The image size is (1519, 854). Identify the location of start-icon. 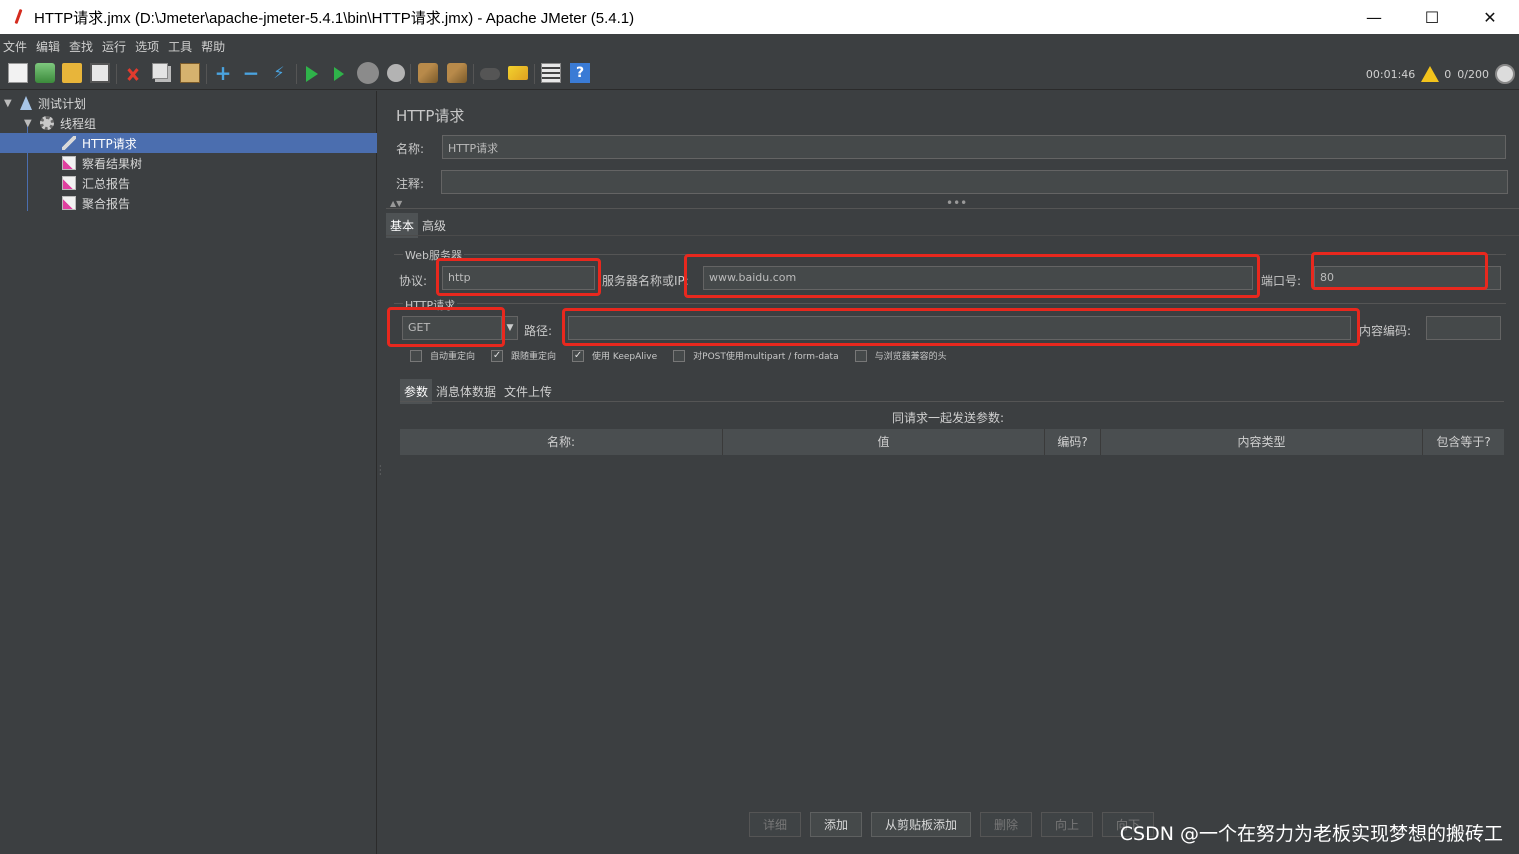
(312, 74).